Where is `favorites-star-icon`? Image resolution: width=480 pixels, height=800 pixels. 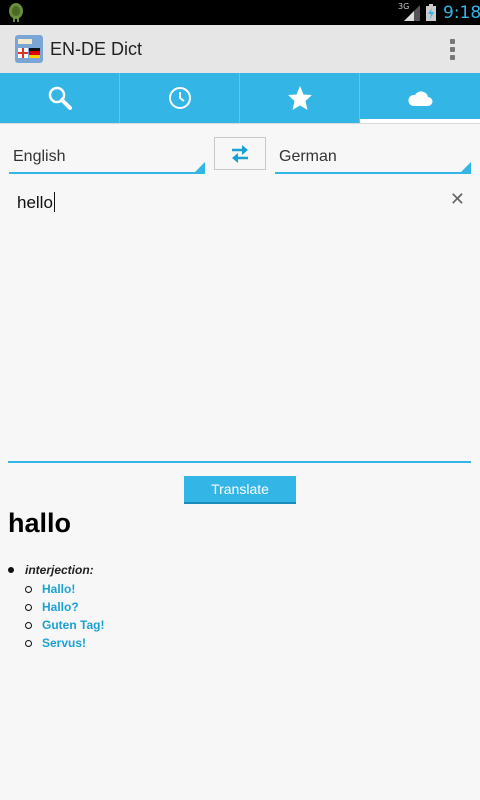
favorites-star-icon is located at coordinates (299, 98).